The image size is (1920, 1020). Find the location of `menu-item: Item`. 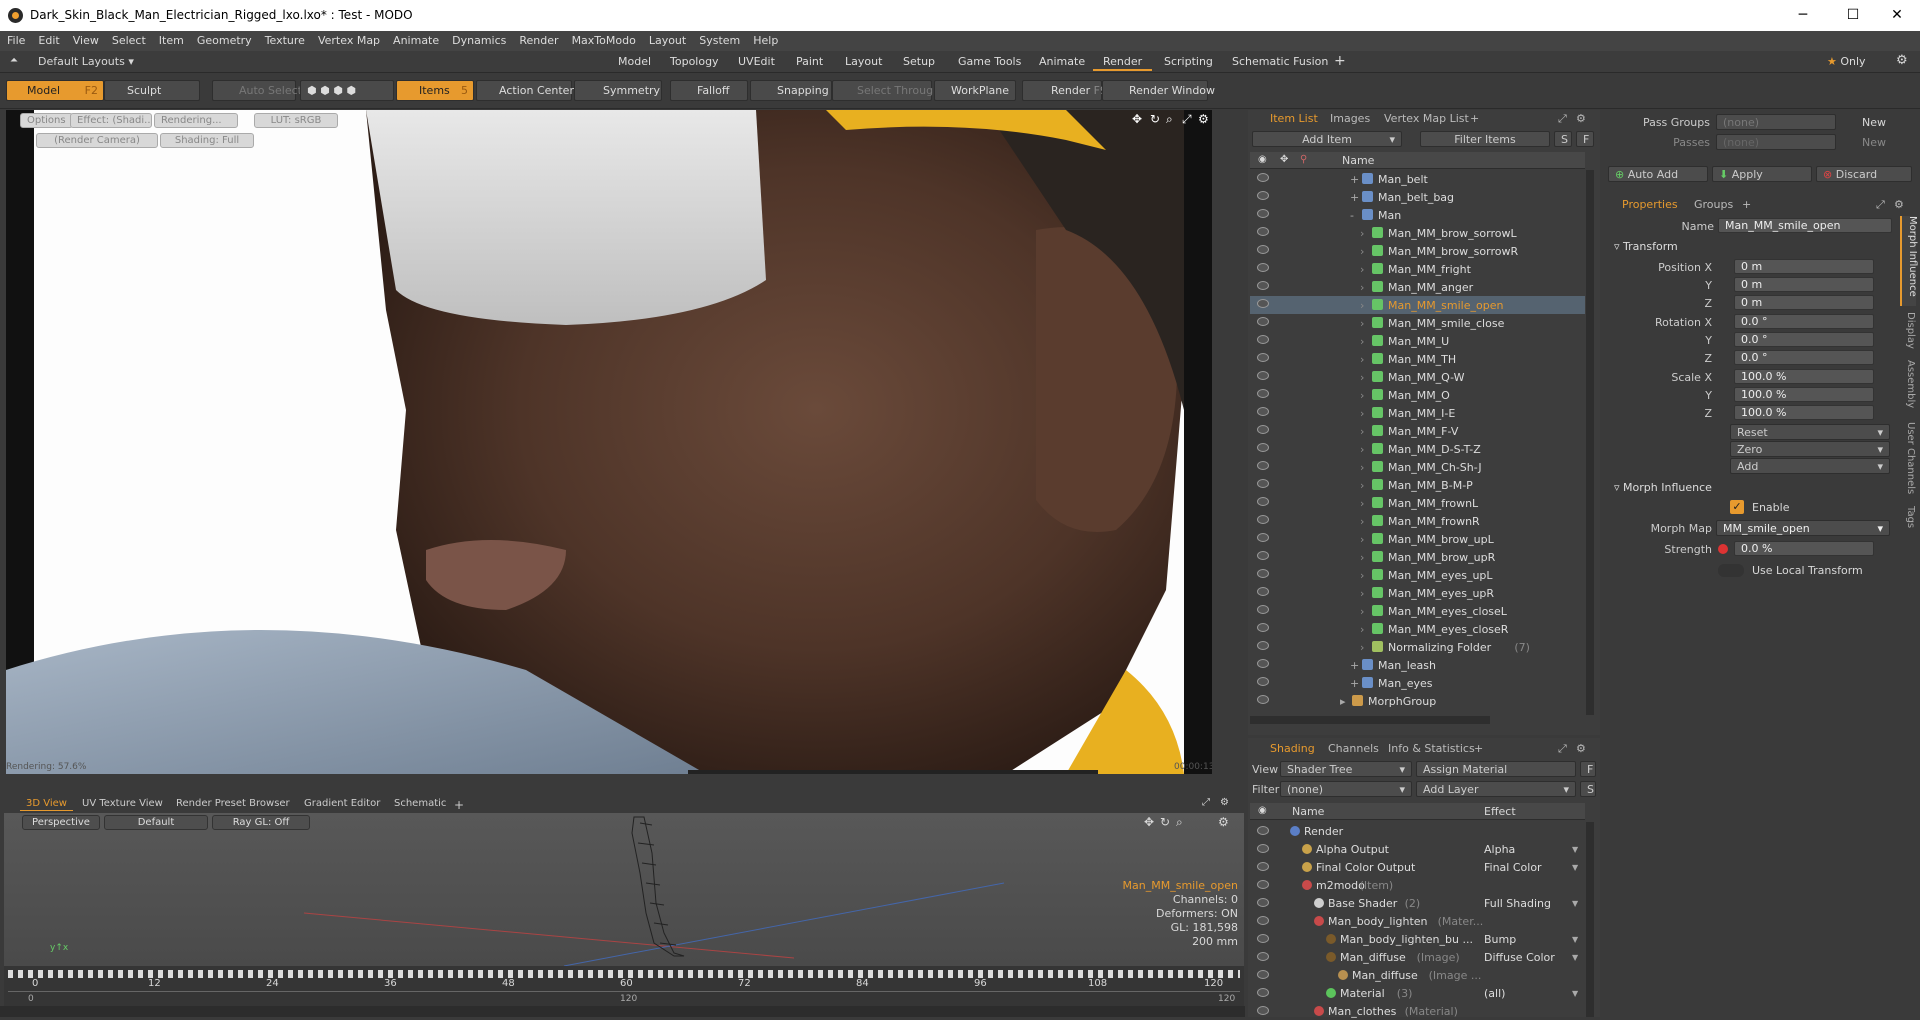

menu-item: Item is located at coordinates (171, 39).